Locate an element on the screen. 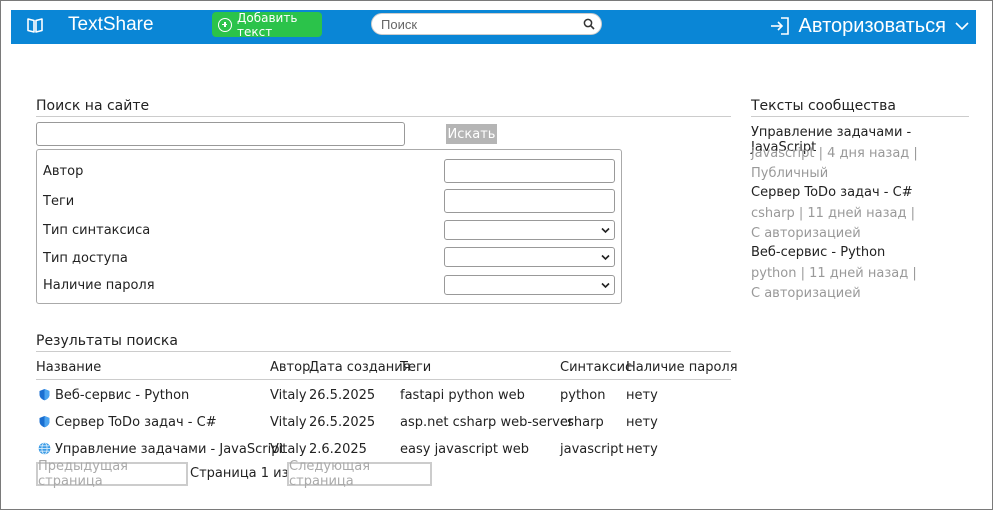 The width and height of the screenshot is (993, 510). result-date: 2.6.2025 is located at coordinates (338, 449).